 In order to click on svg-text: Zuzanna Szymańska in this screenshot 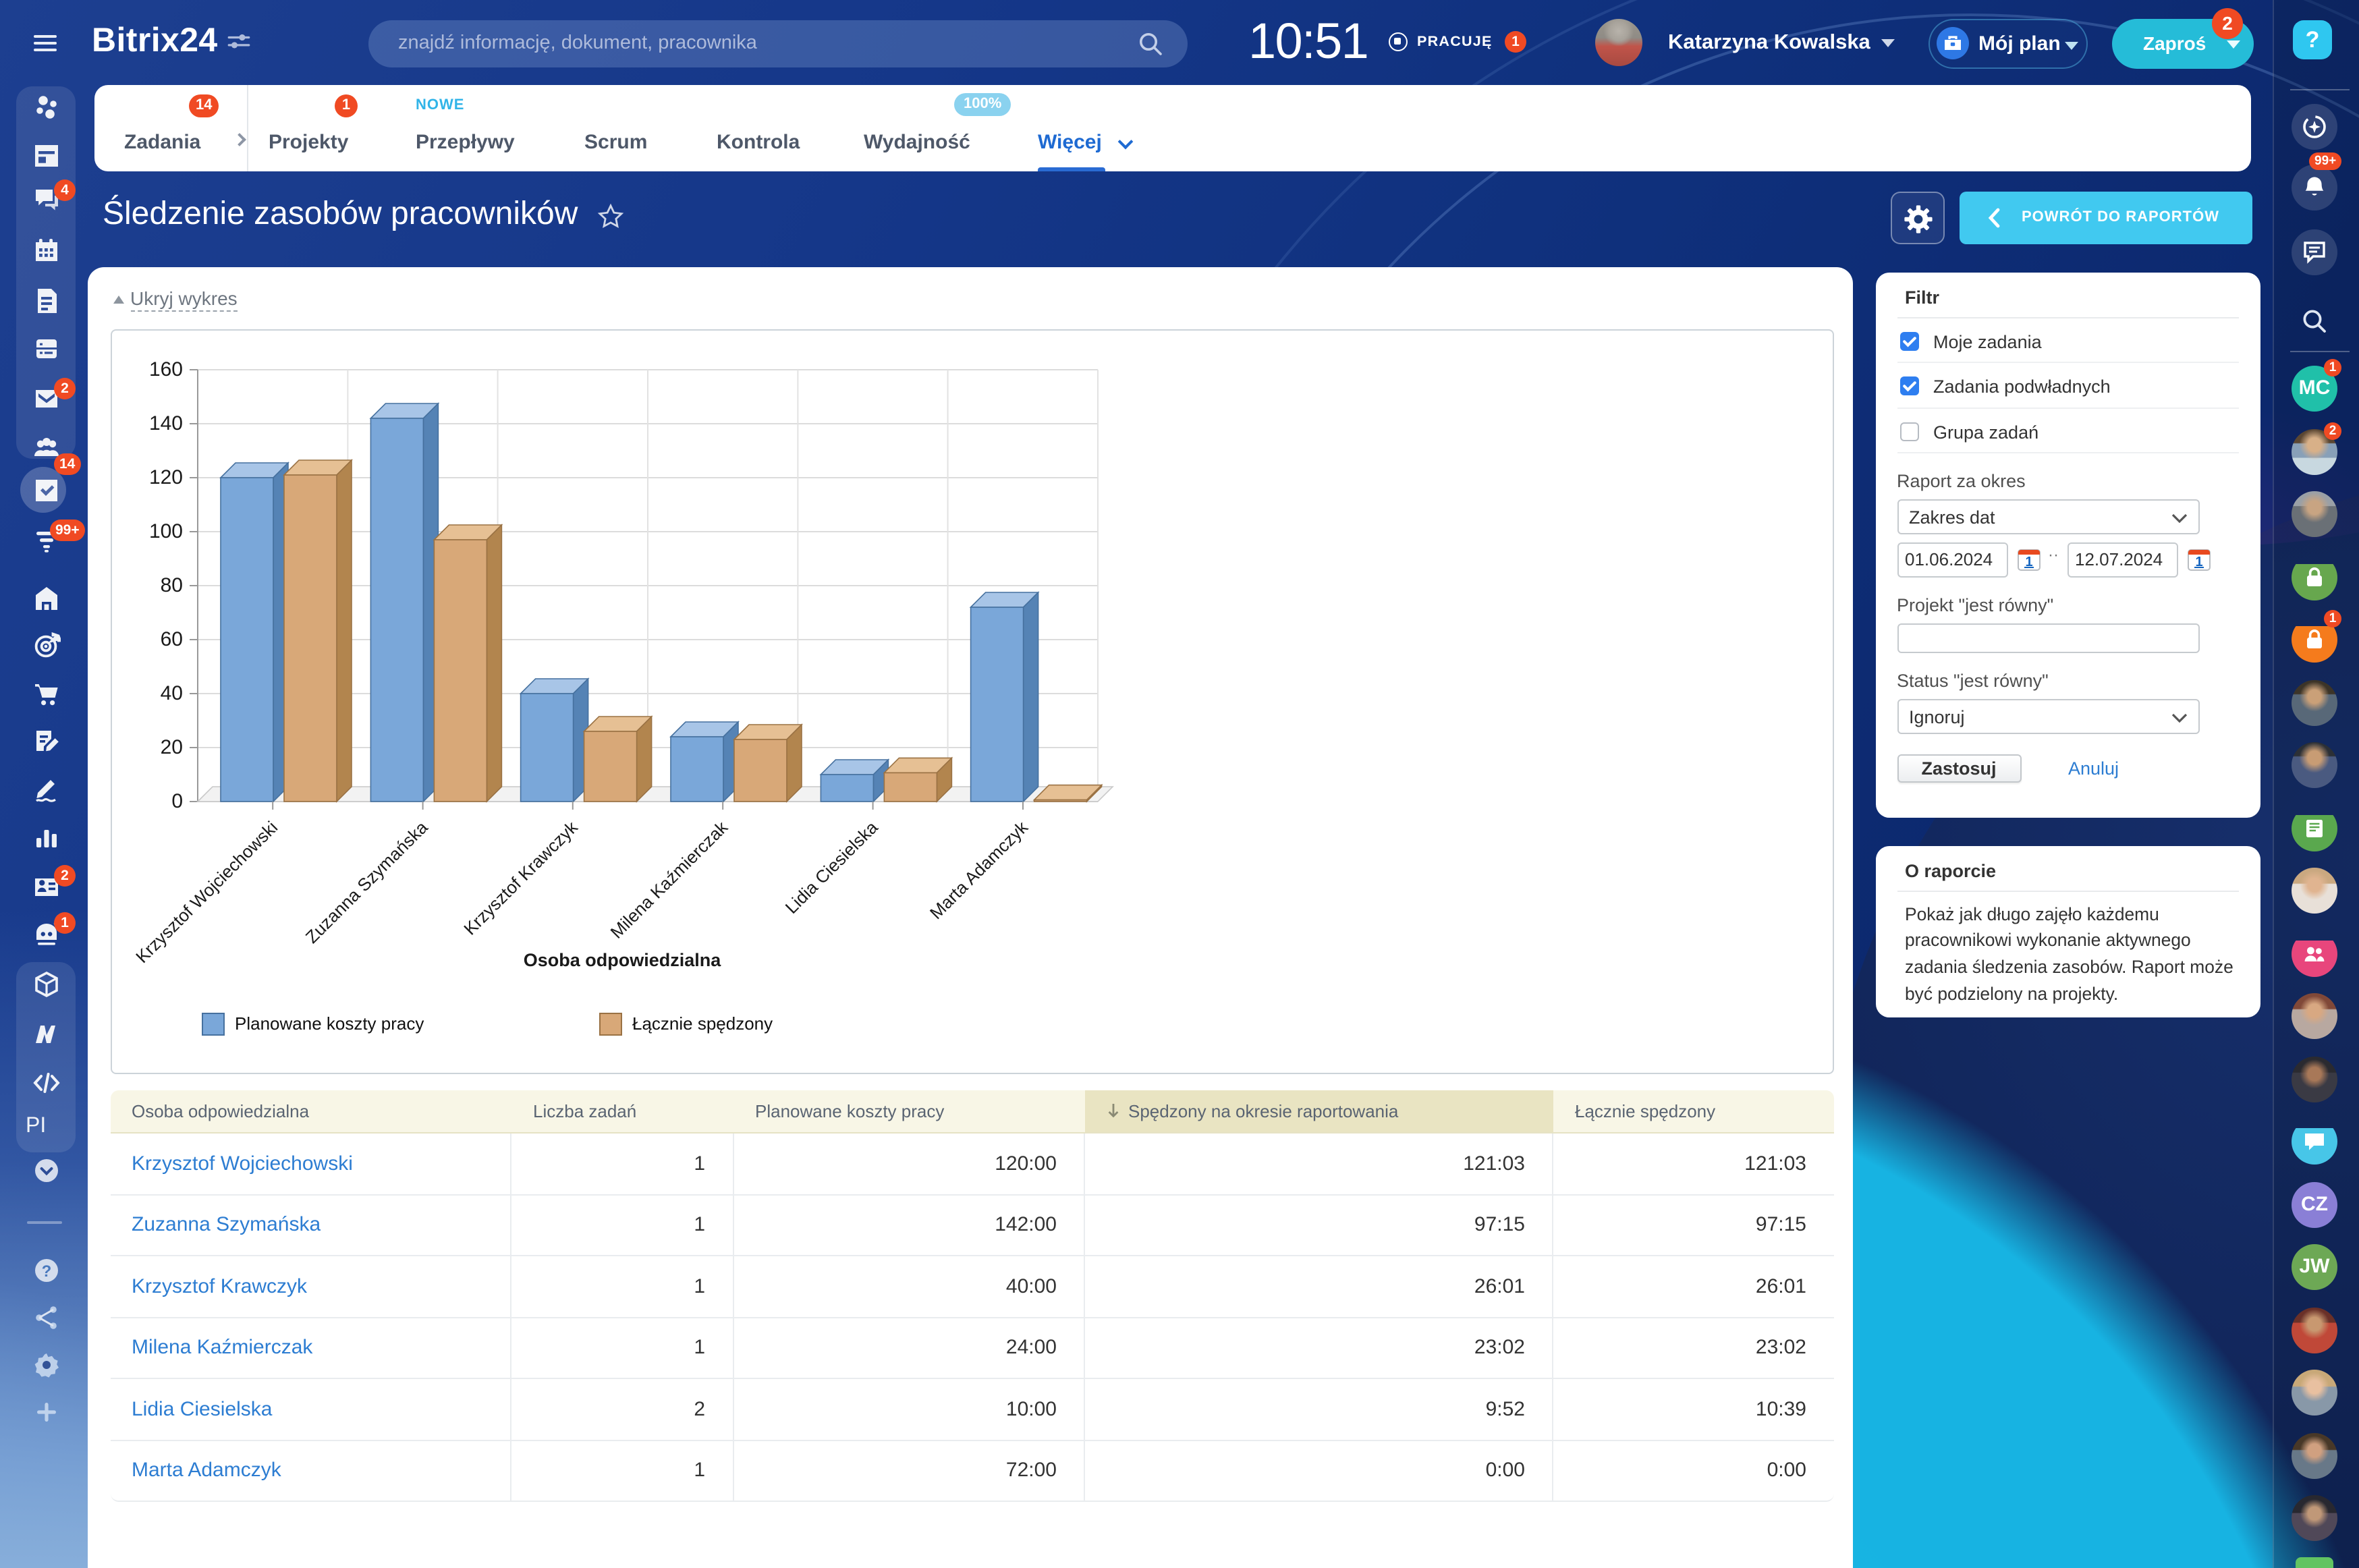, I will do `click(366, 882)`.